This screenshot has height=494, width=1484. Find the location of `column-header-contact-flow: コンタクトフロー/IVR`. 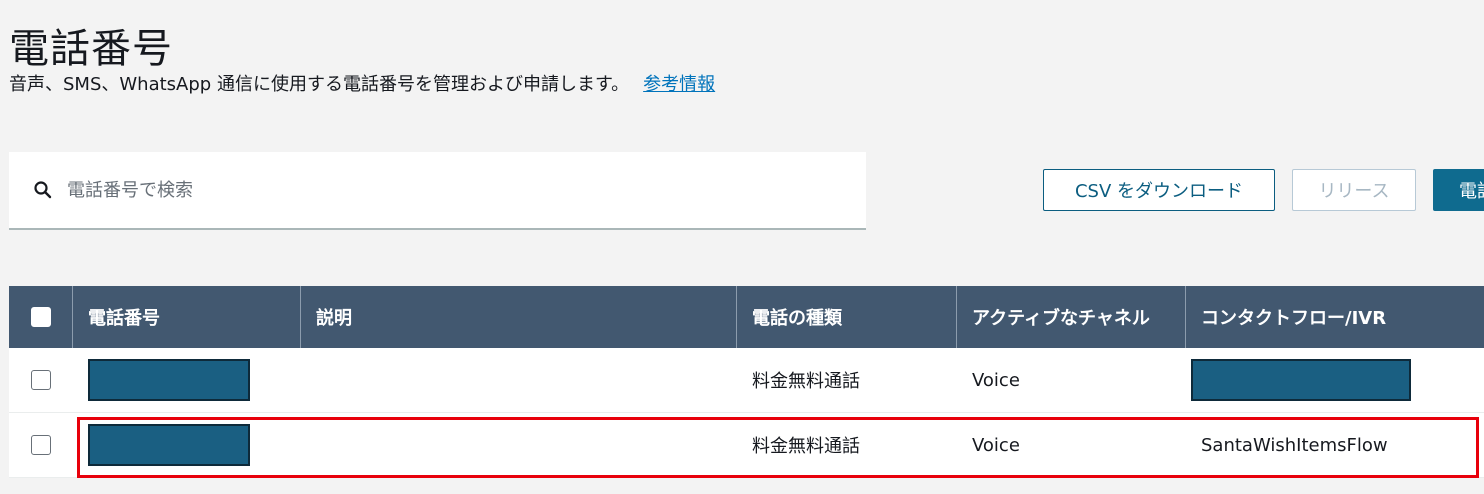

column-header-contact-flow: コンタクトフロー/IVR is located at coordinates (1335, 317).